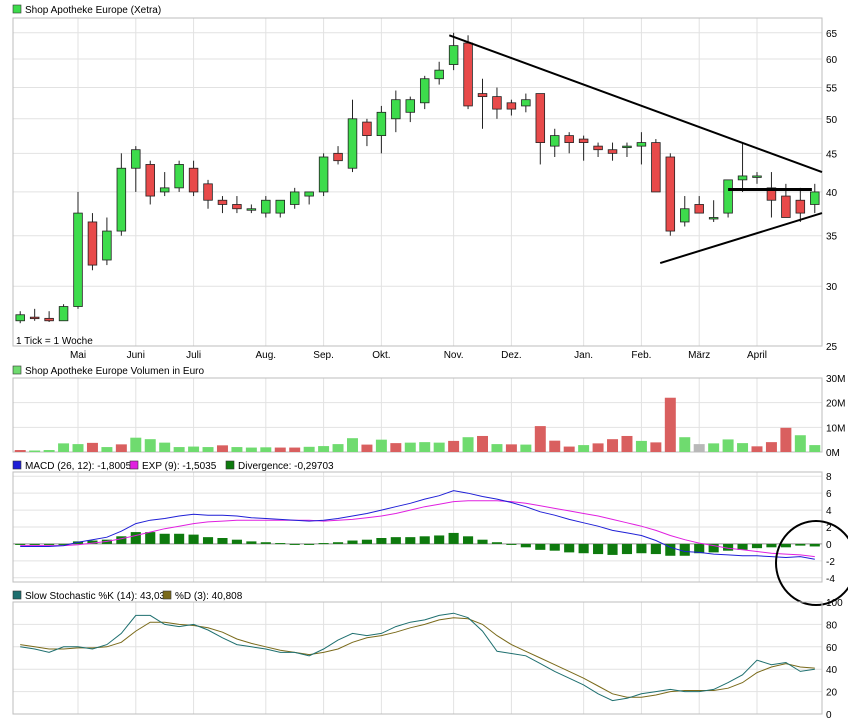  I want to click on stoch-y-tick: 0, so click(829, 715).